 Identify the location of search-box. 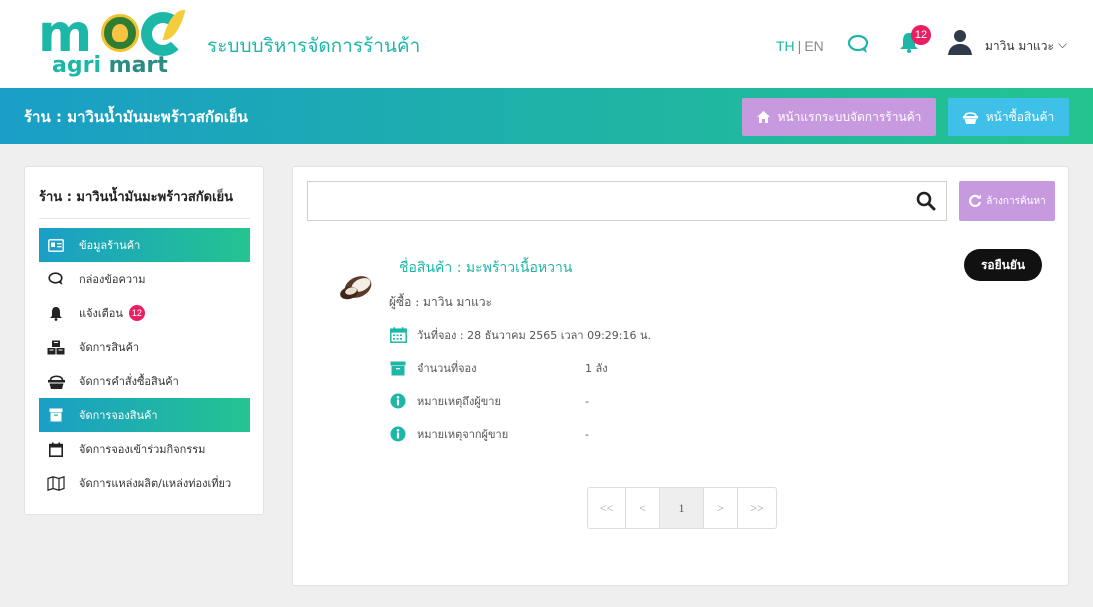
(627, 201).